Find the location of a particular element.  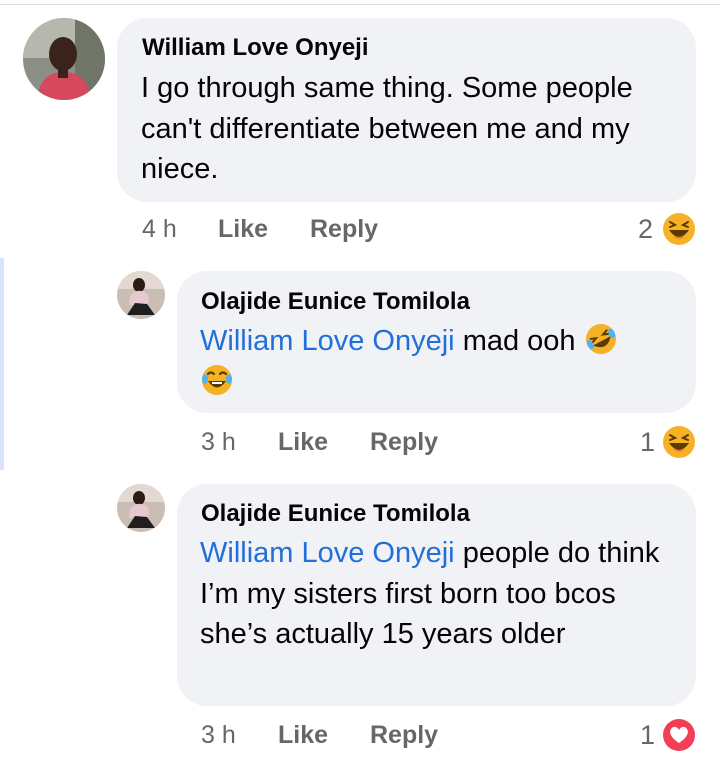

top-divider is located at coordinates (360, 4).